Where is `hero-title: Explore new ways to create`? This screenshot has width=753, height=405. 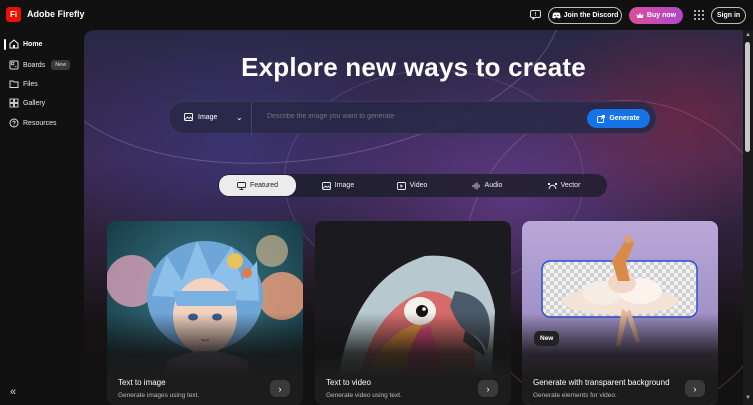 hero-title: Explore new ways to create is located at coordinates (413, 67).